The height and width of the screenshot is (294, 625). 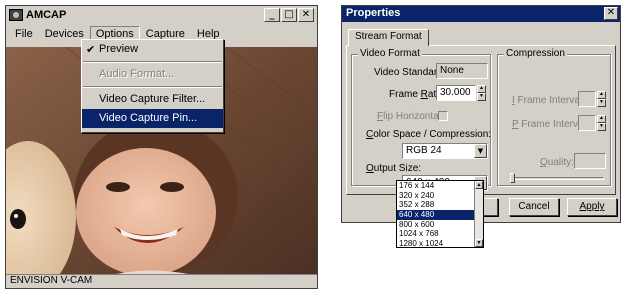 I want to click on list-item: 1280 x 1024, so click(x=440, y=244).